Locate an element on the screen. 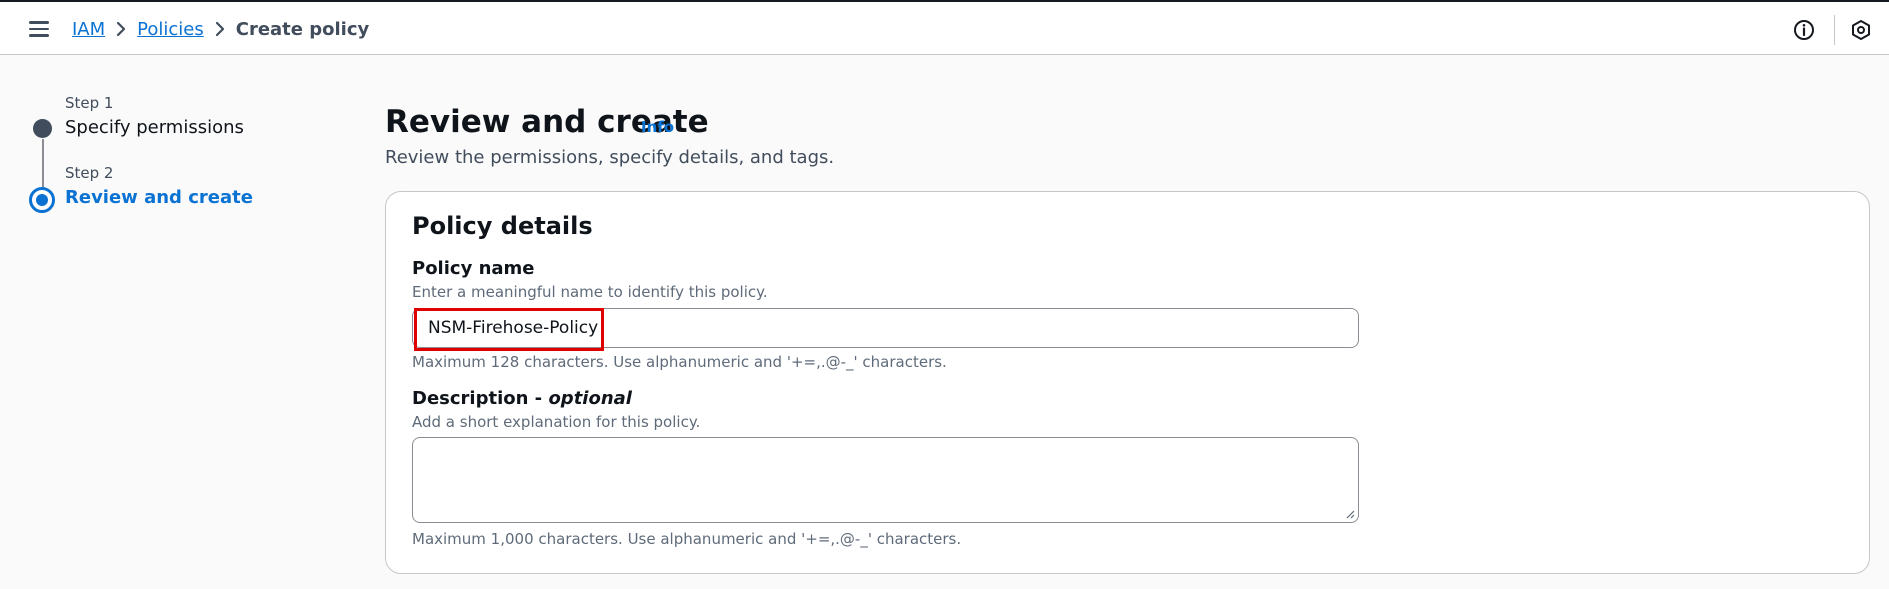 This screenshot has height=589, width=1889. top-navigation-bar: IAM Policies Create policy is located at coordinates (944, 27).